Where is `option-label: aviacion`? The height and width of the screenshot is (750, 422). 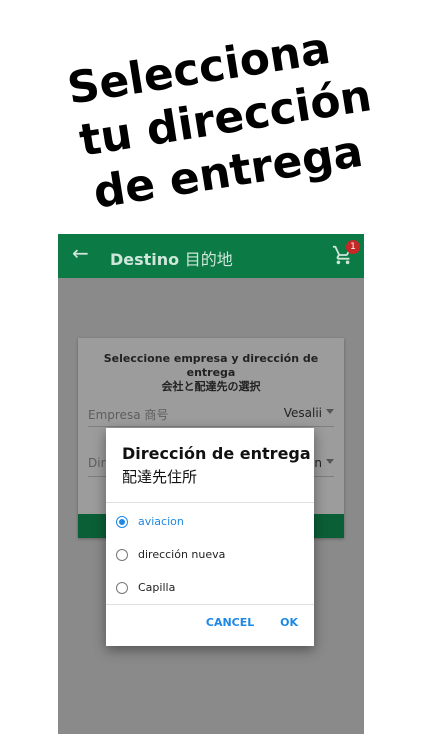
option-label: aviacion is located at coordinates (161, 521).